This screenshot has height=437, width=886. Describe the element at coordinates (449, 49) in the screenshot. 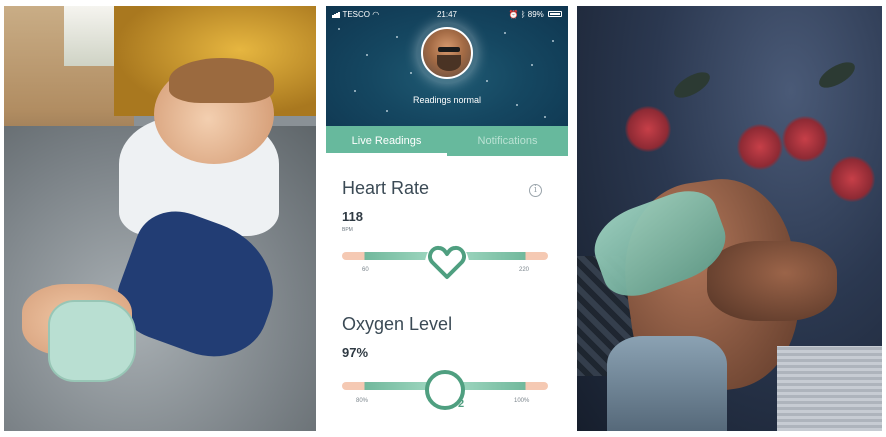

I see `avatar-sunglasses` at that location.